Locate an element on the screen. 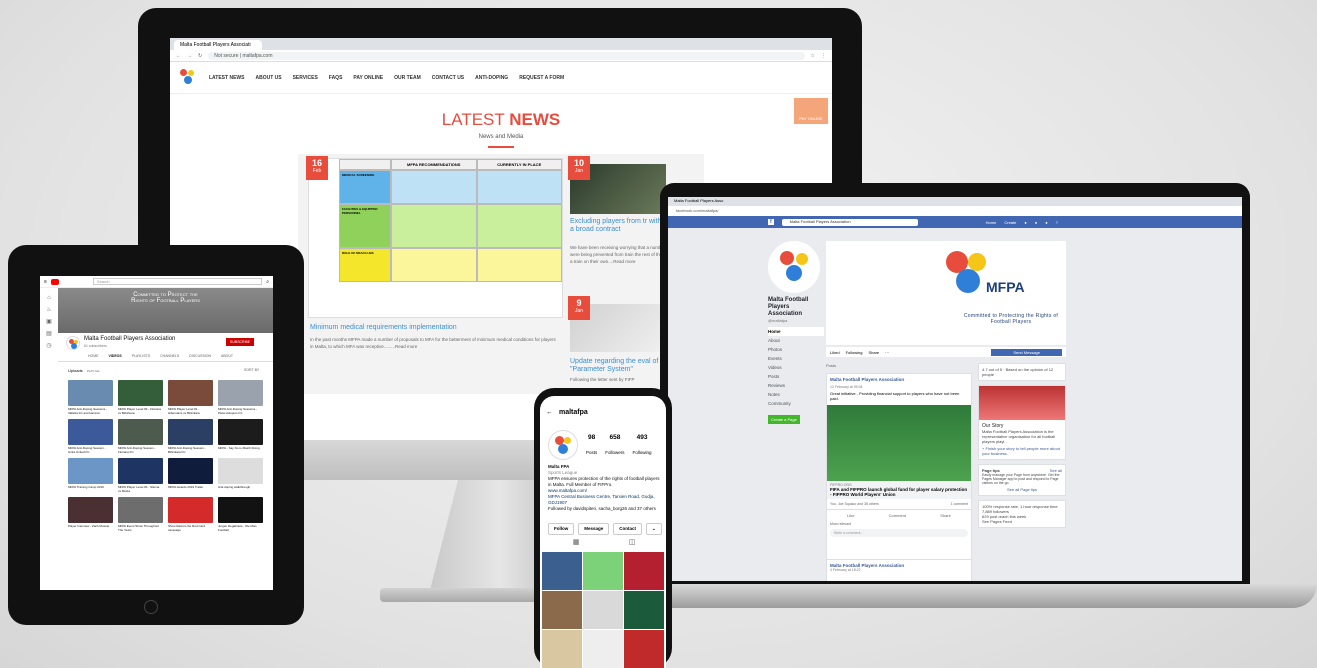 This screenshot has height=668, width=1317. nav-pay-online: PAY ONLINE is located at coordinates (368, 78).